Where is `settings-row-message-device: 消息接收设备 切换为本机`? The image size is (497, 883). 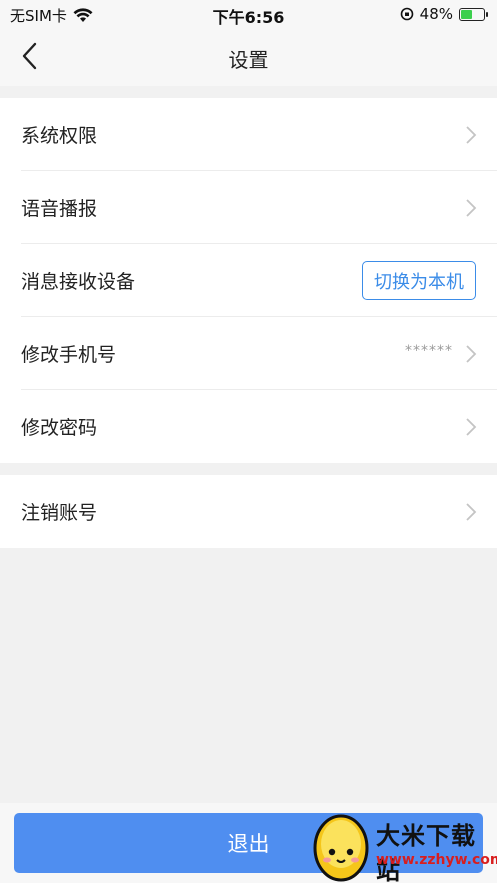 settings-row-message-device: 消息接收设备 切换为本机 is located at coordinates (248, 280).